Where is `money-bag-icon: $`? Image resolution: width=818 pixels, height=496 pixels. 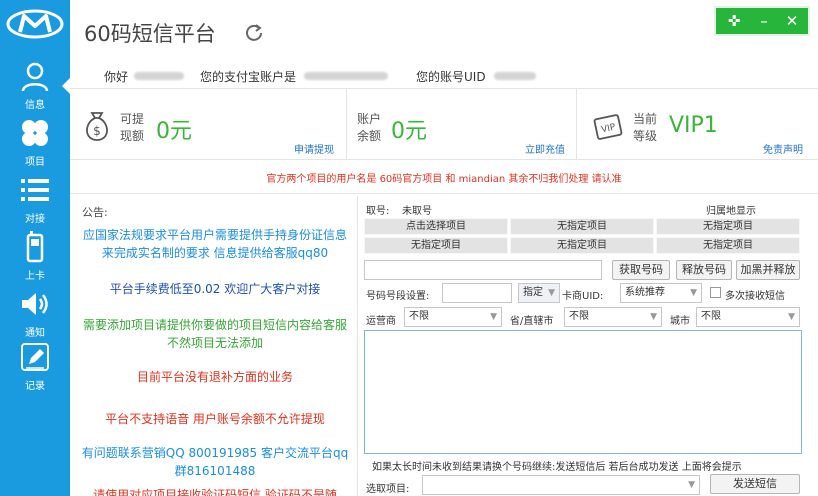
money-bag-icon: $ is located at coordinates (97, 126).